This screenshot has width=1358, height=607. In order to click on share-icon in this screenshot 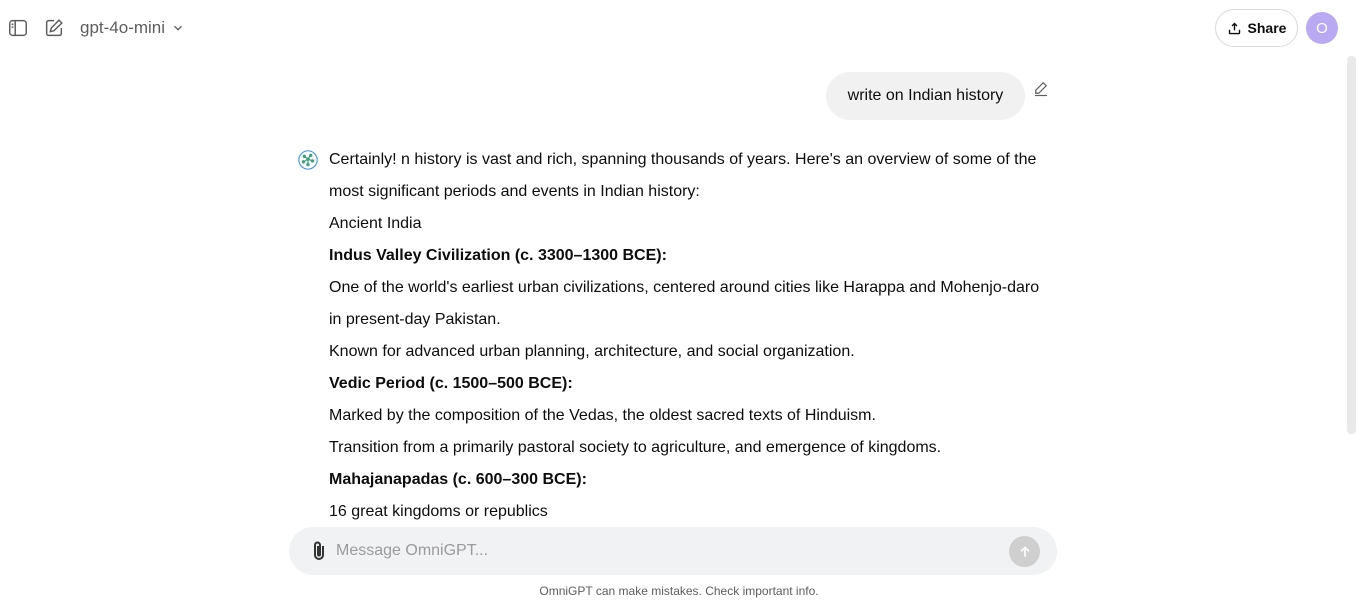, I will do `click(1234, 28)`.